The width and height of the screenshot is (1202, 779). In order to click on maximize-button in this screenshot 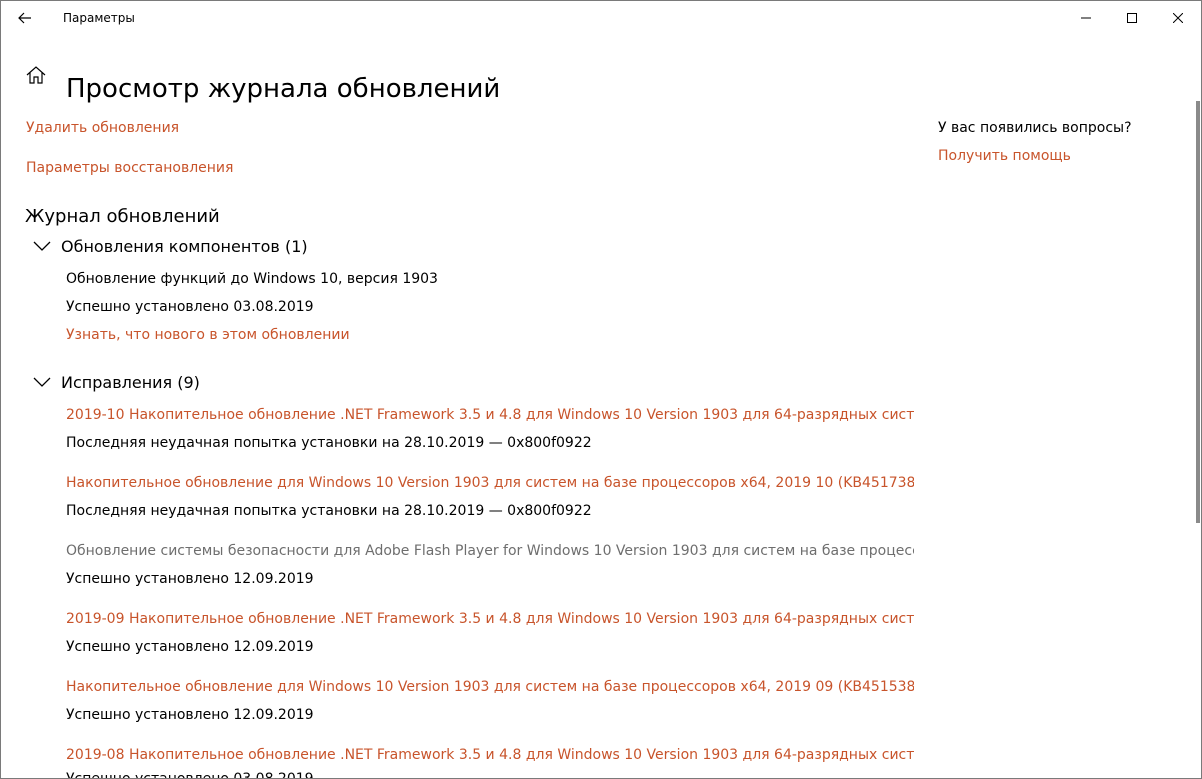, I will do `click(1132, 18)`.